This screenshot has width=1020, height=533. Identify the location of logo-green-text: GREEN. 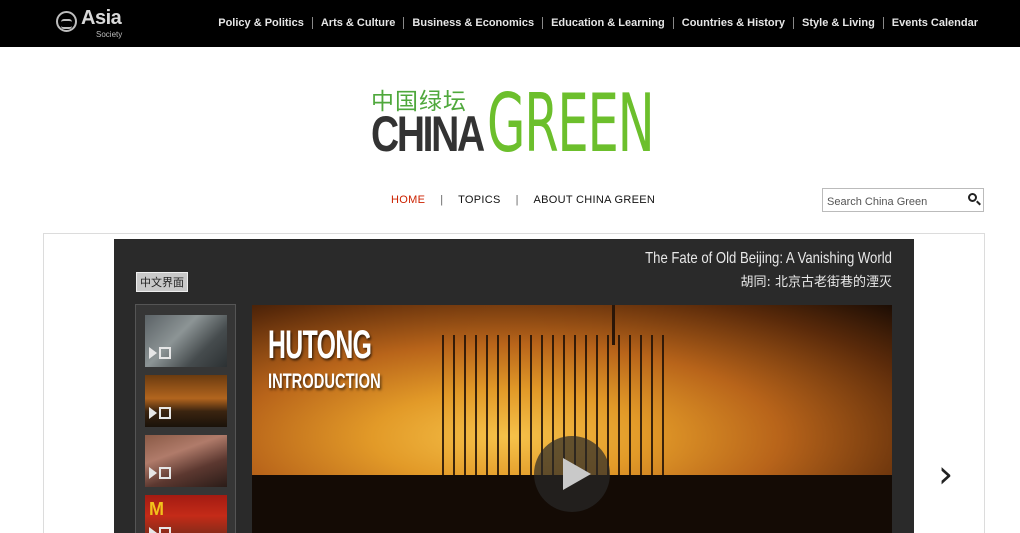
(571, 123).